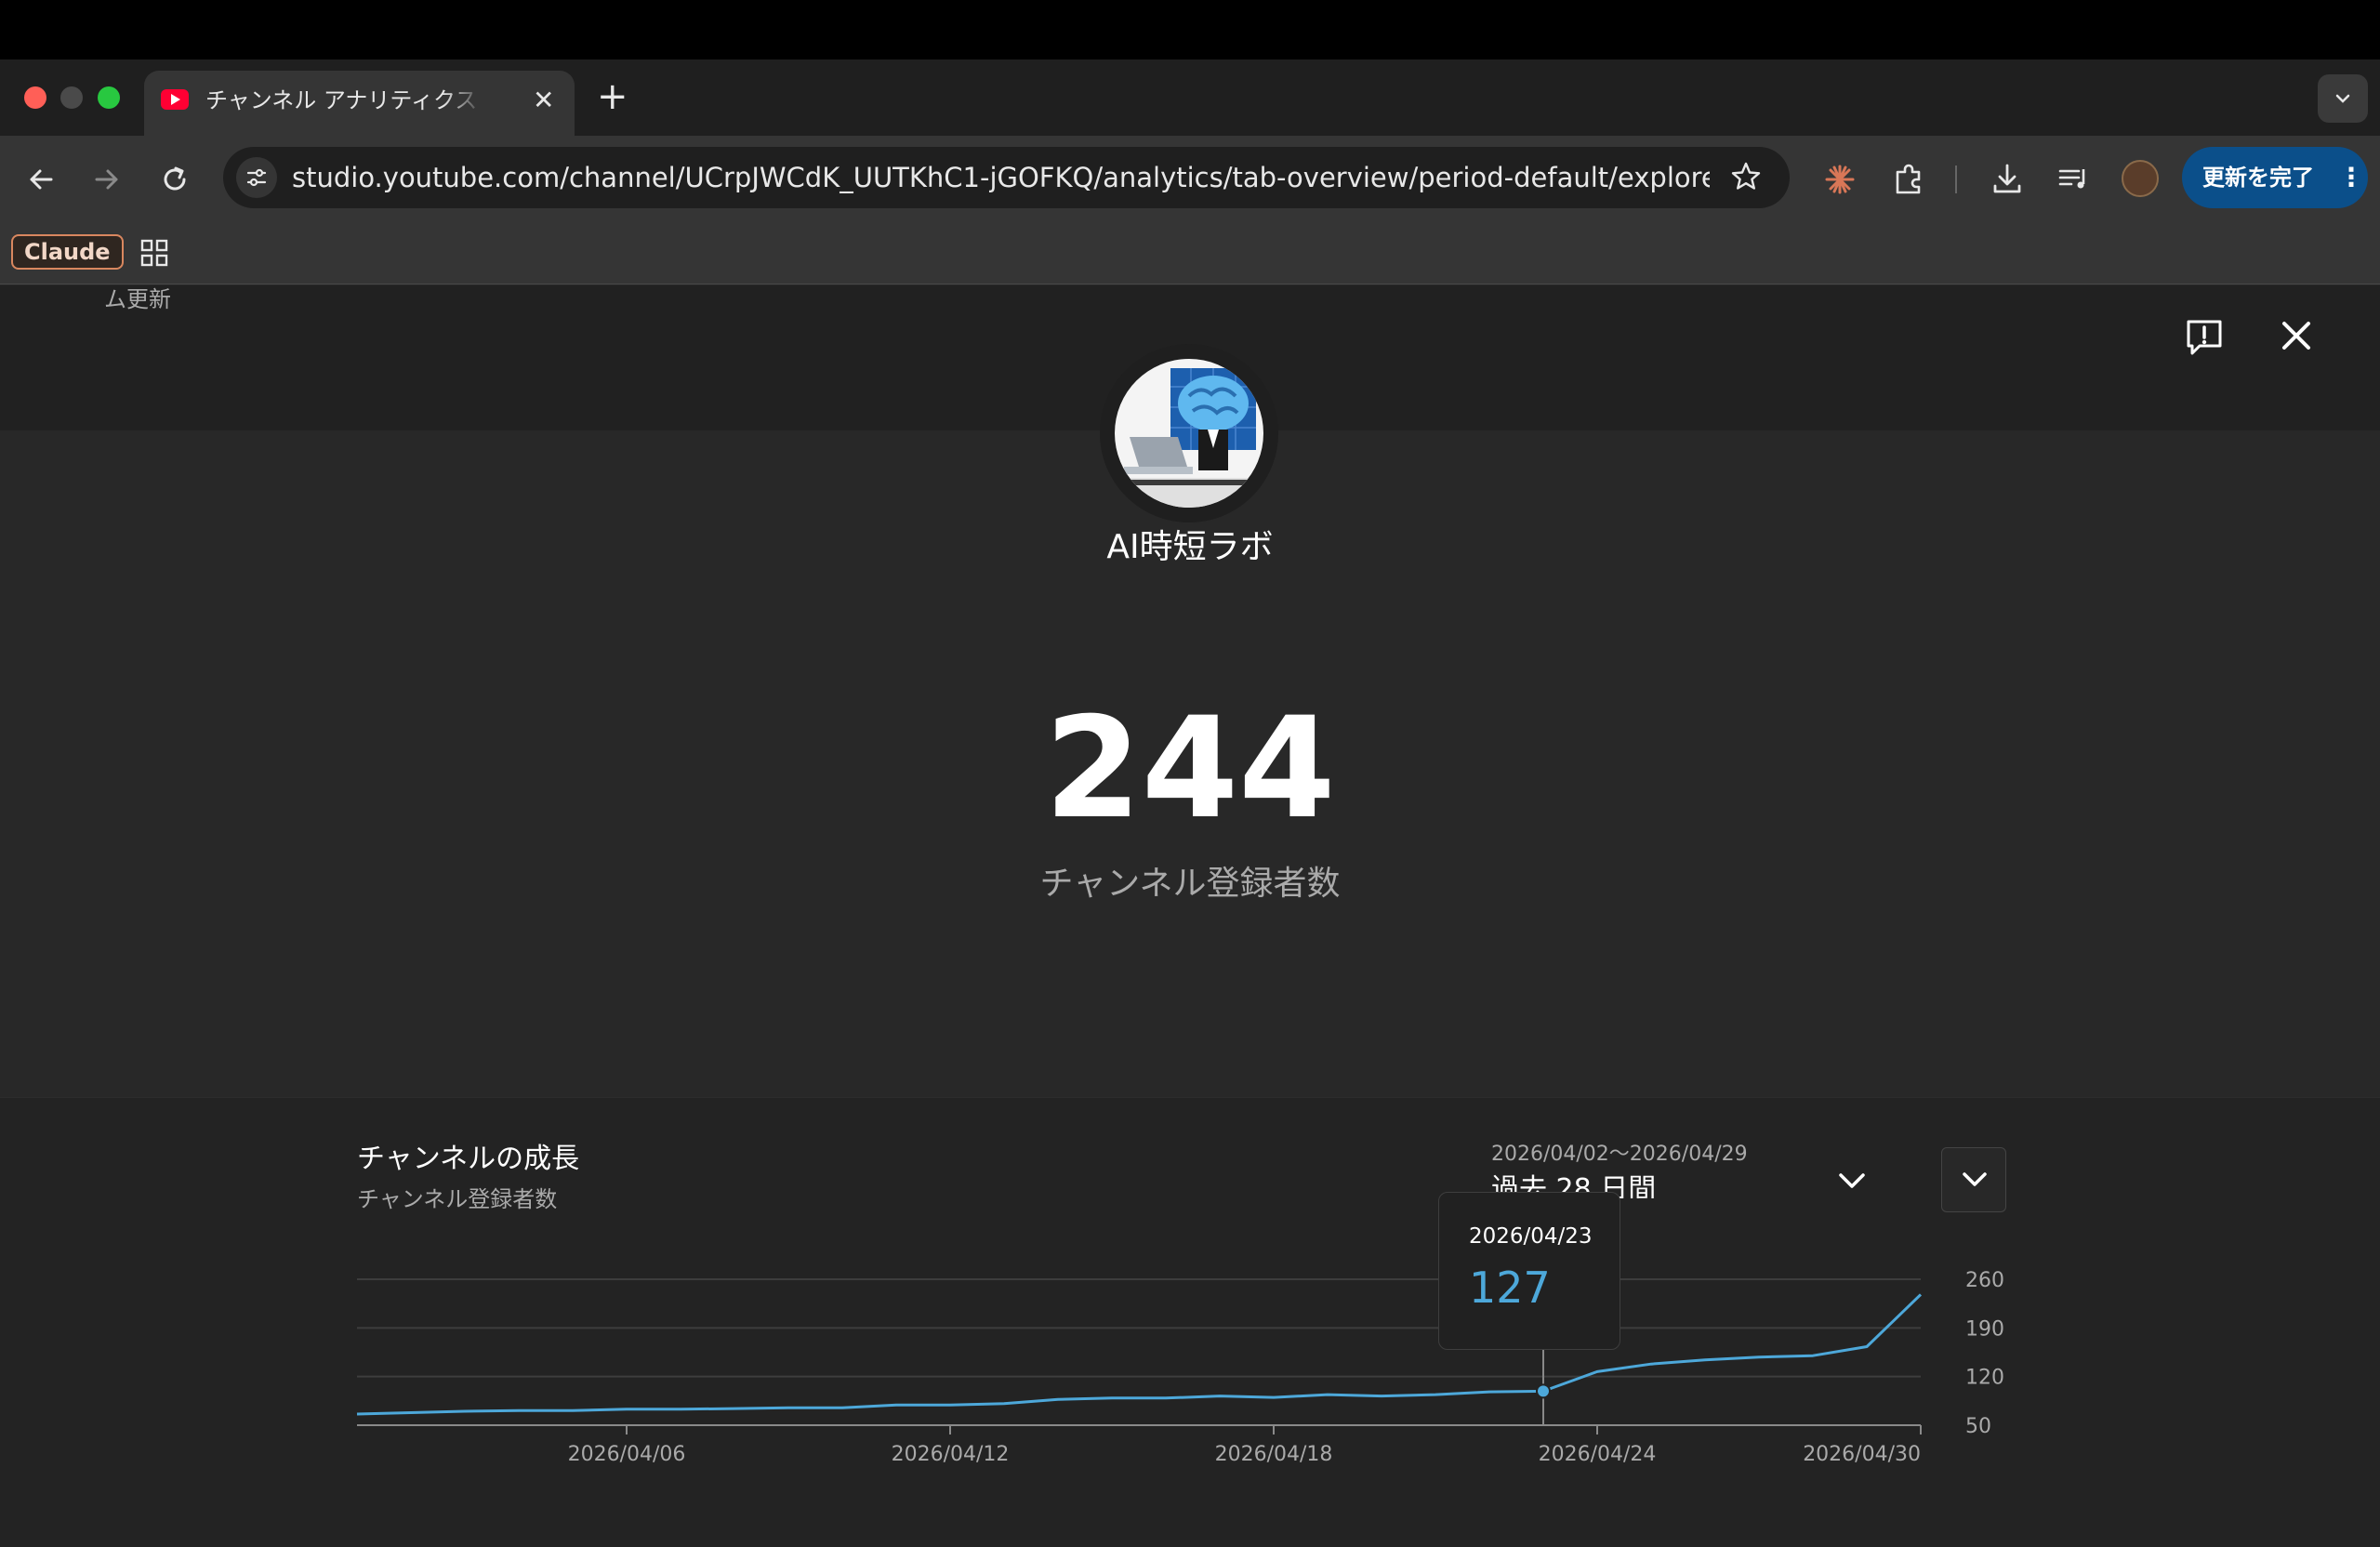  I want to click on subscriber-count: 244, so click(1190, 769).